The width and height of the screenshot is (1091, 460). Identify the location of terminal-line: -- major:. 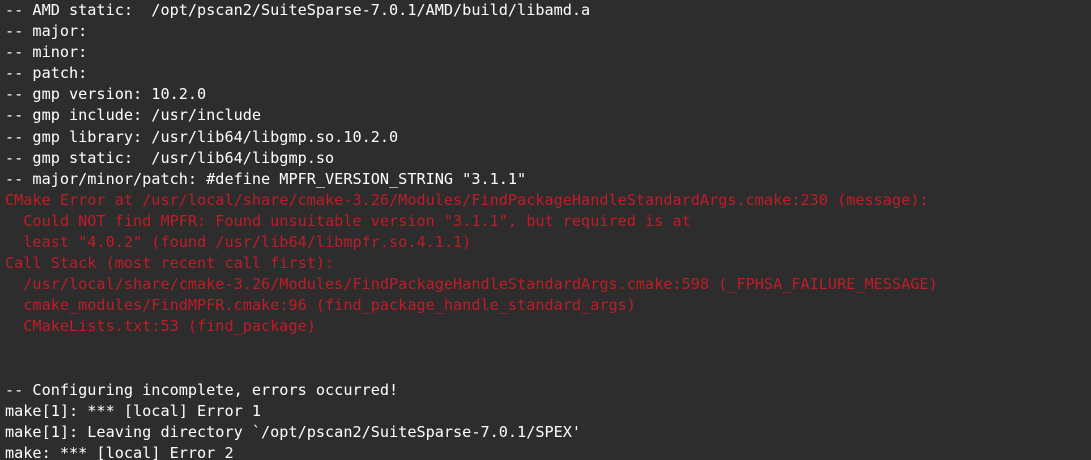
(46, 31).